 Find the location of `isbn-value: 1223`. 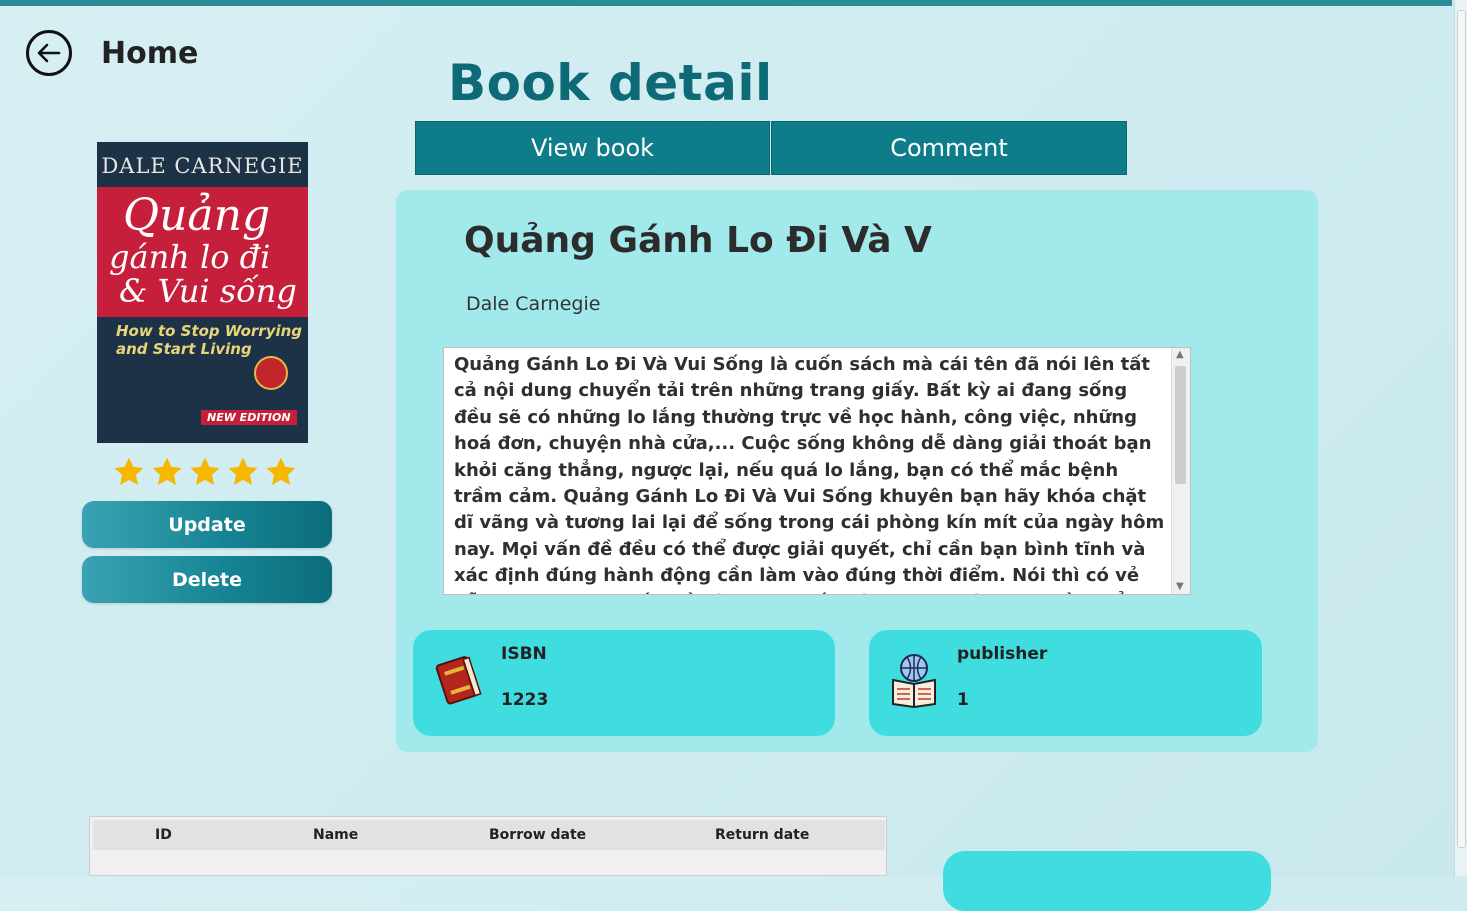

isbn-value: 1223 is located at coordinates (525, 700).